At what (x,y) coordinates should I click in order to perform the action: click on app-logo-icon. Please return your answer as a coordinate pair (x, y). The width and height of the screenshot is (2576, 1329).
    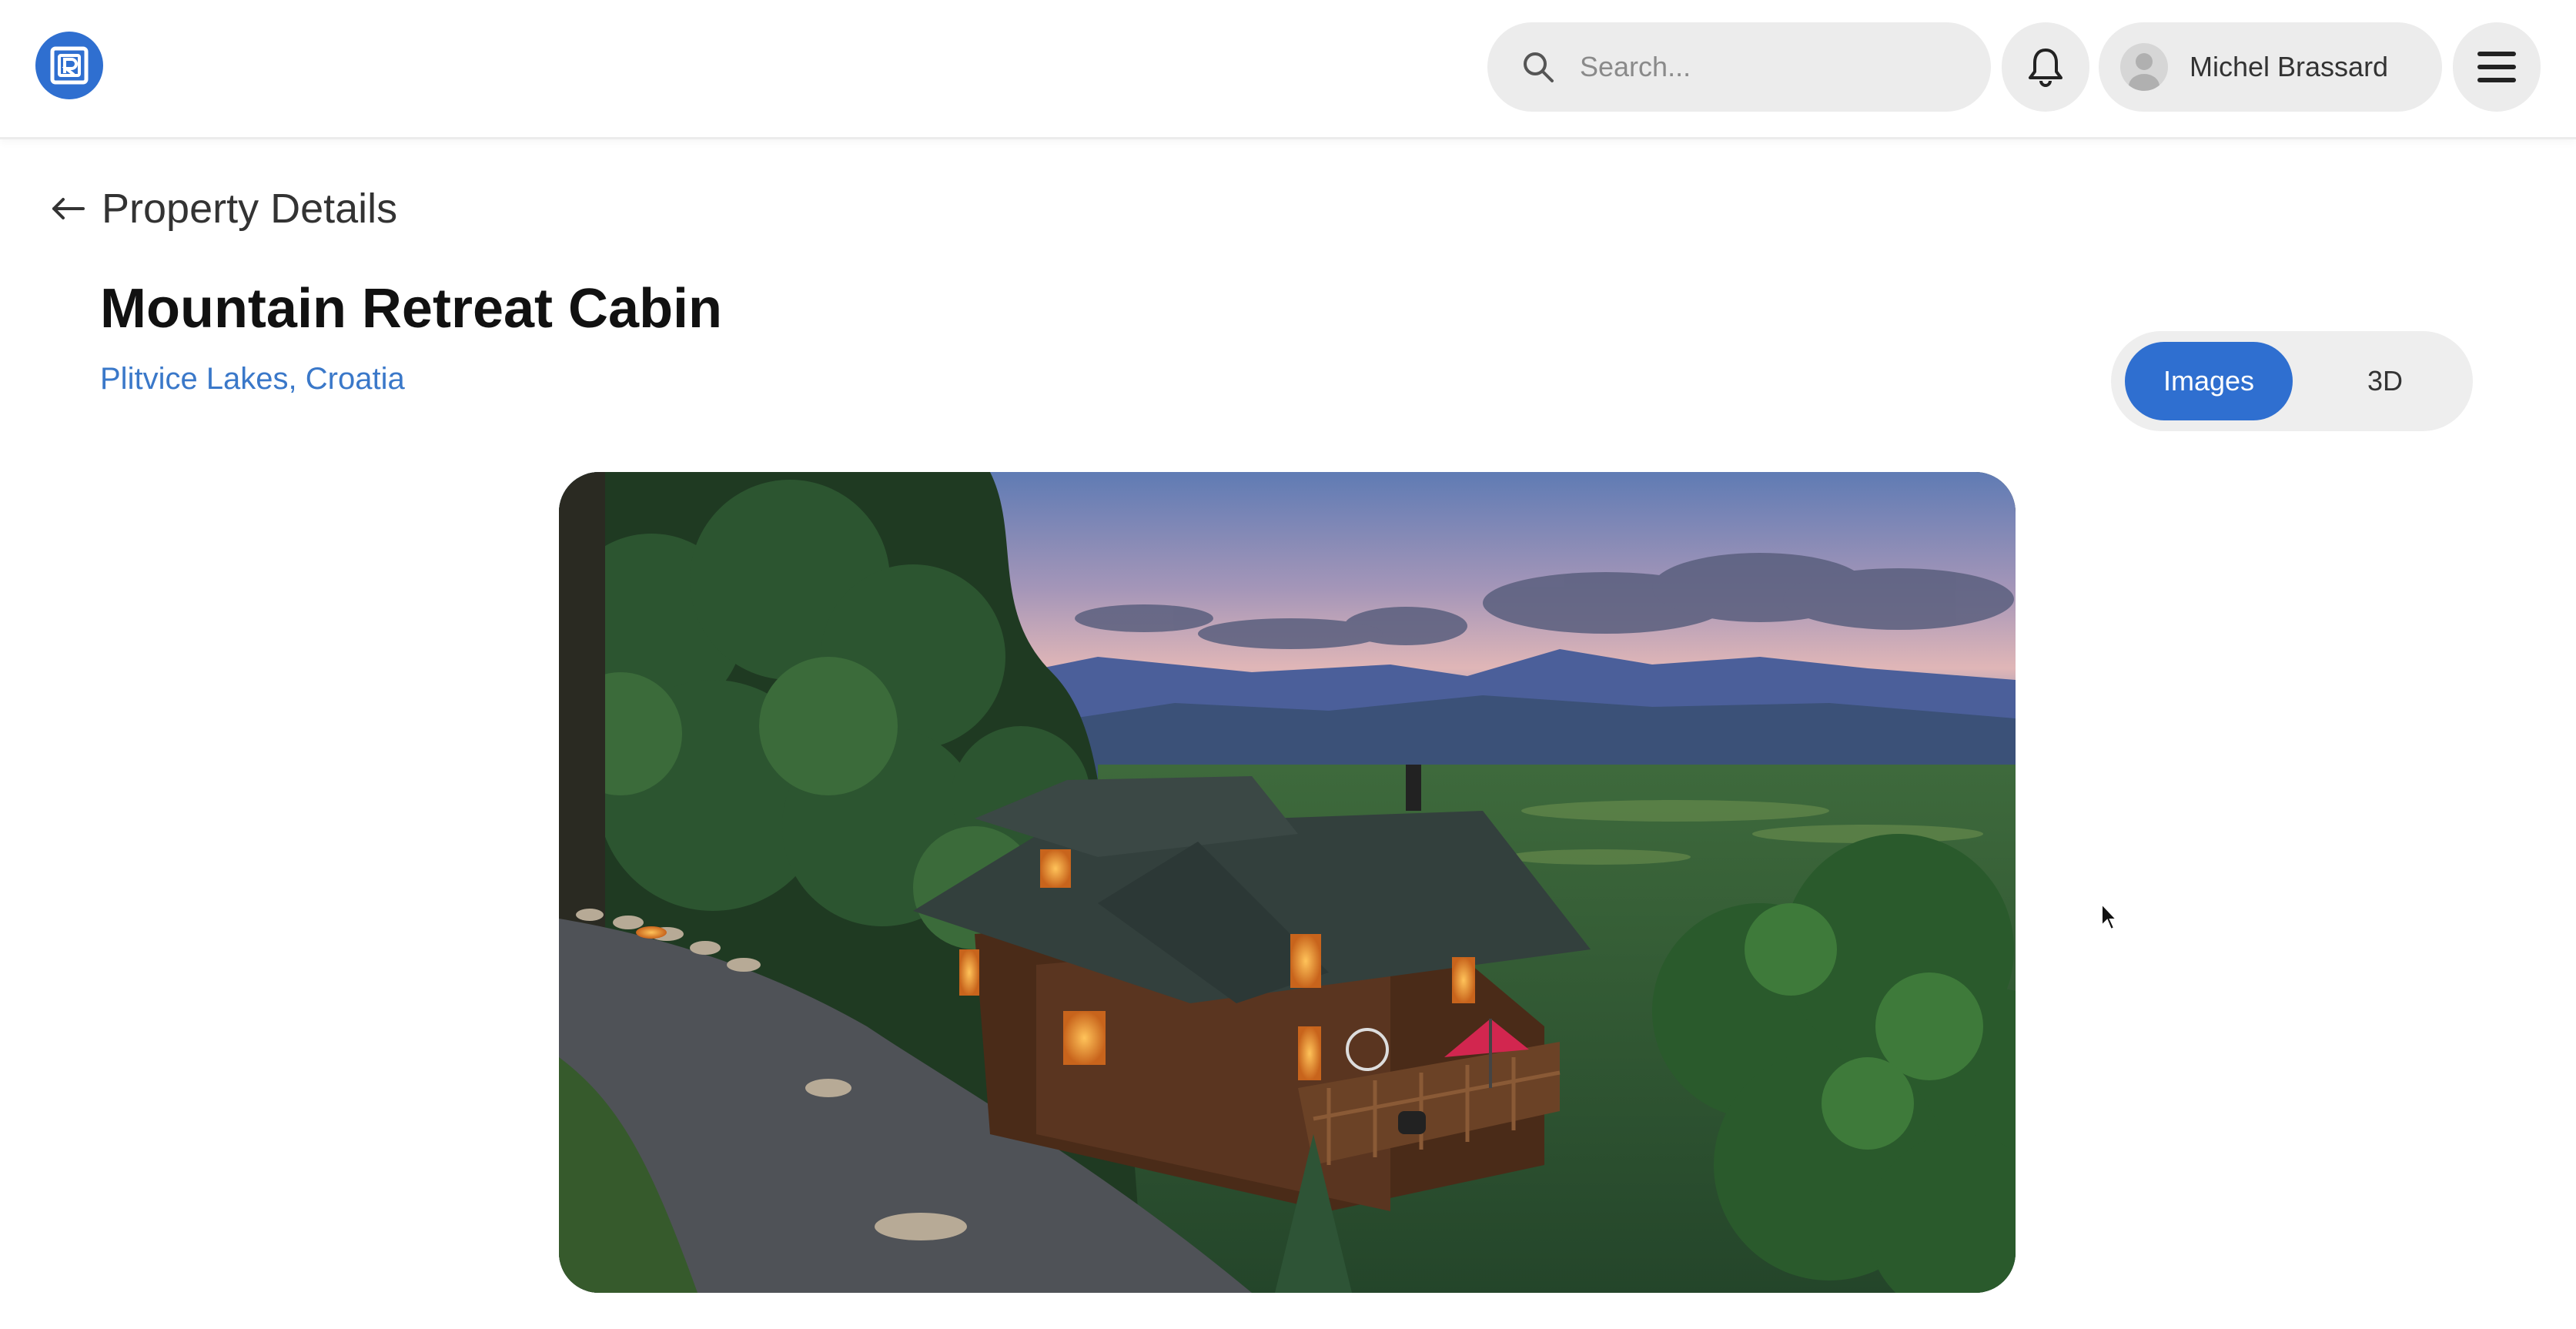
    Looking at the image, I should click on (69, 65).